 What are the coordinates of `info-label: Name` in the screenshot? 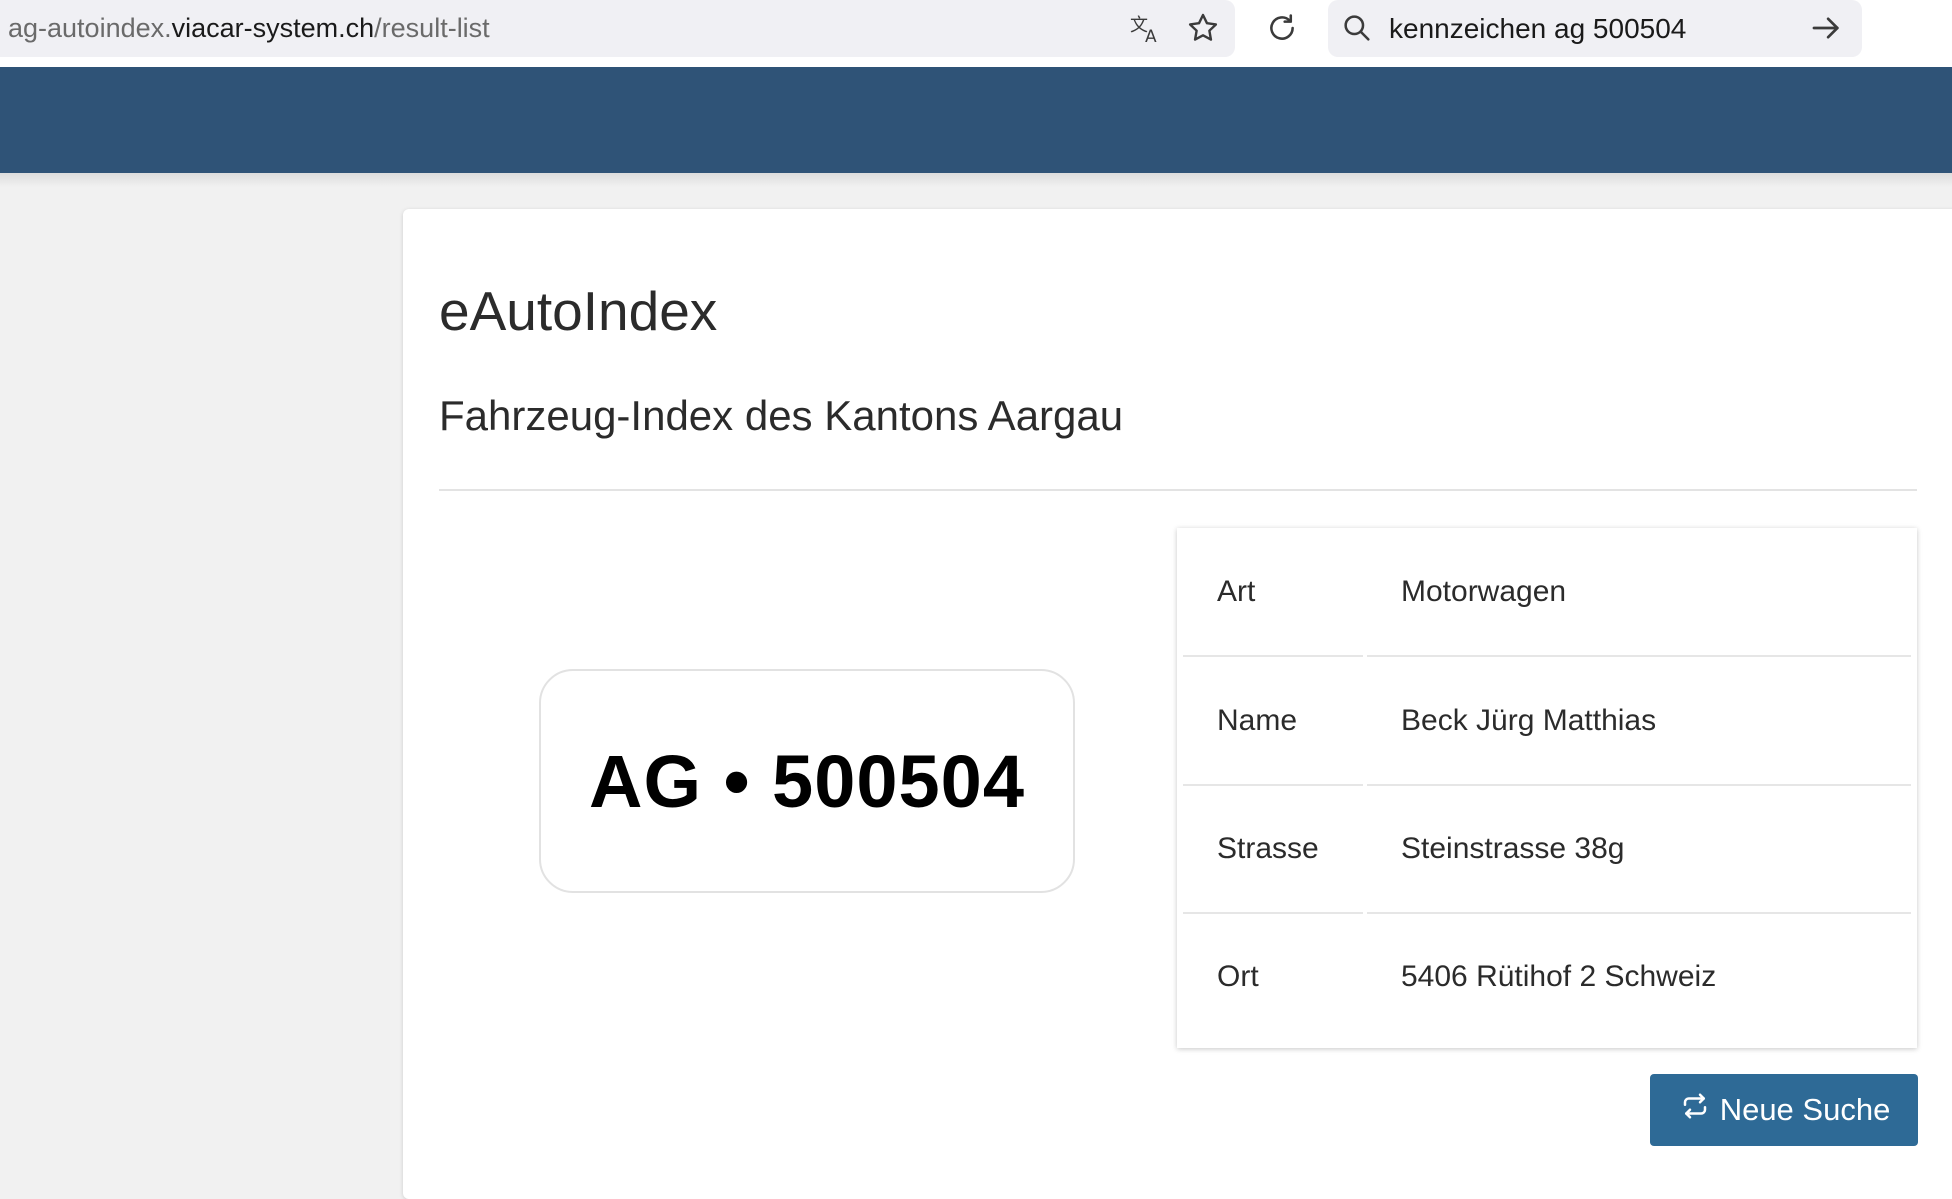 It's located at (1257, 720).